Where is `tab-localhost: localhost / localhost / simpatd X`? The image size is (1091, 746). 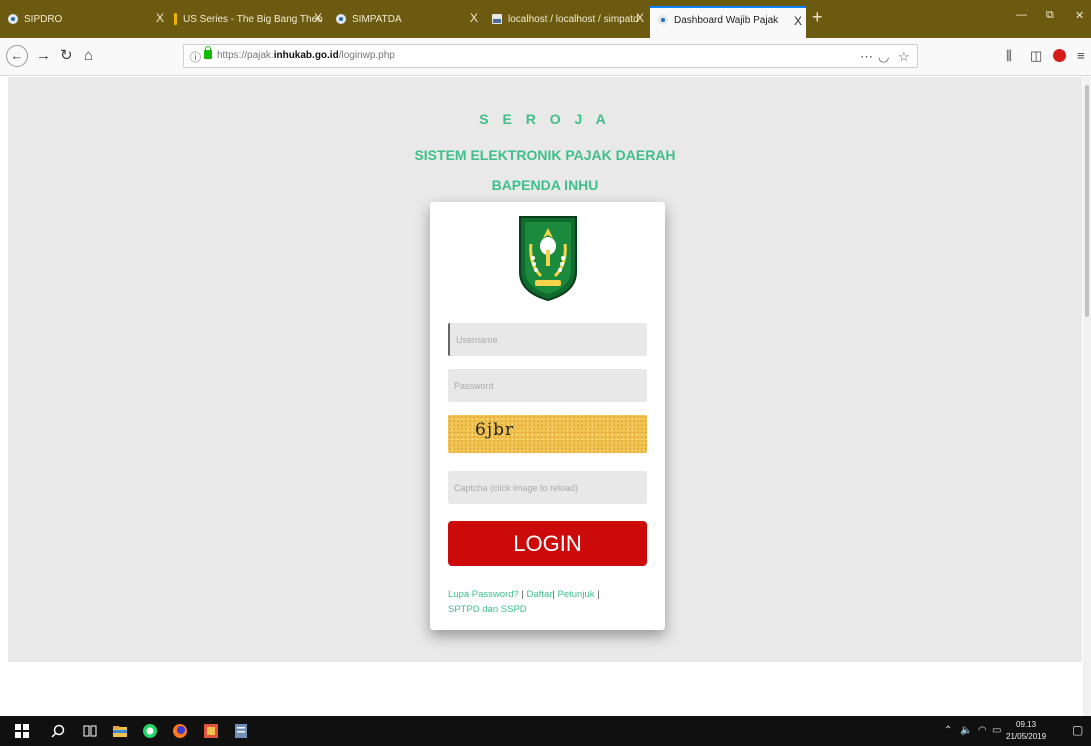
tab-localhost: localhost / localhost / simpatd X is located at coordinates (570, 19).